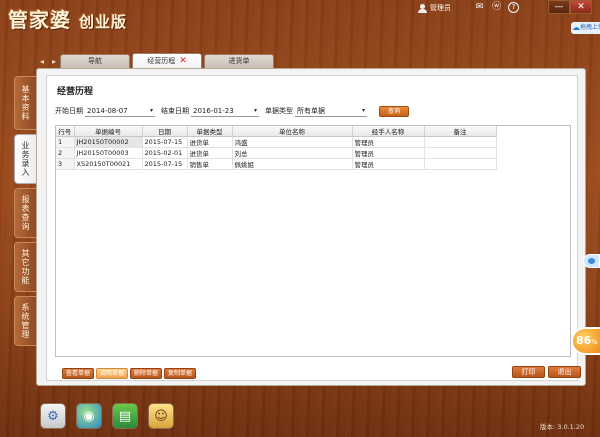 The height and width of the screenshot is (437, 600). I want to click on side-tab-reports: 报表查询, so click(25, 213).